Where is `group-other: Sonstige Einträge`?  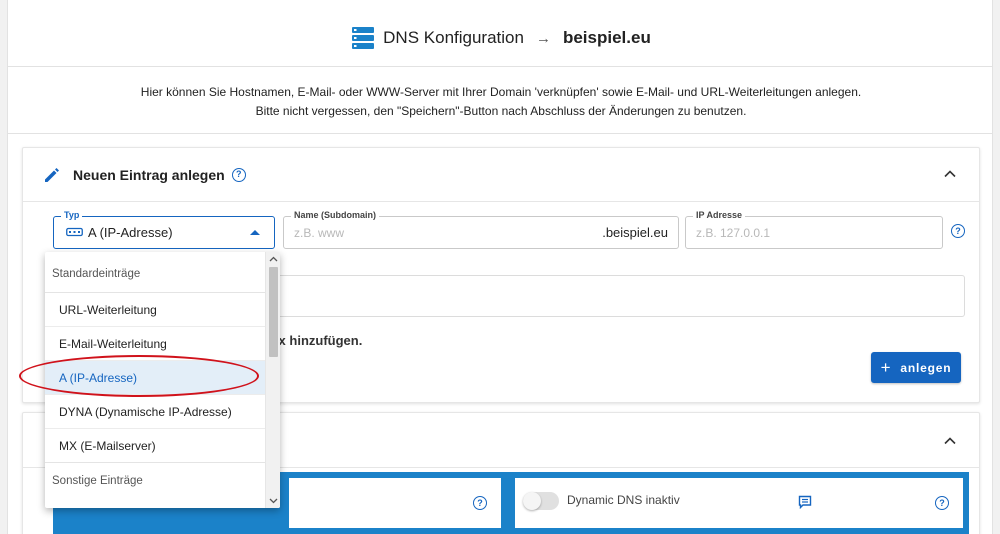
group-other: Sonstige Einträge is located at coordinates (155, 480).